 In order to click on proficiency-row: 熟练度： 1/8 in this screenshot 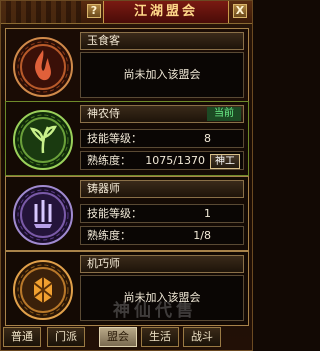, I will do `click(162, 235)`.